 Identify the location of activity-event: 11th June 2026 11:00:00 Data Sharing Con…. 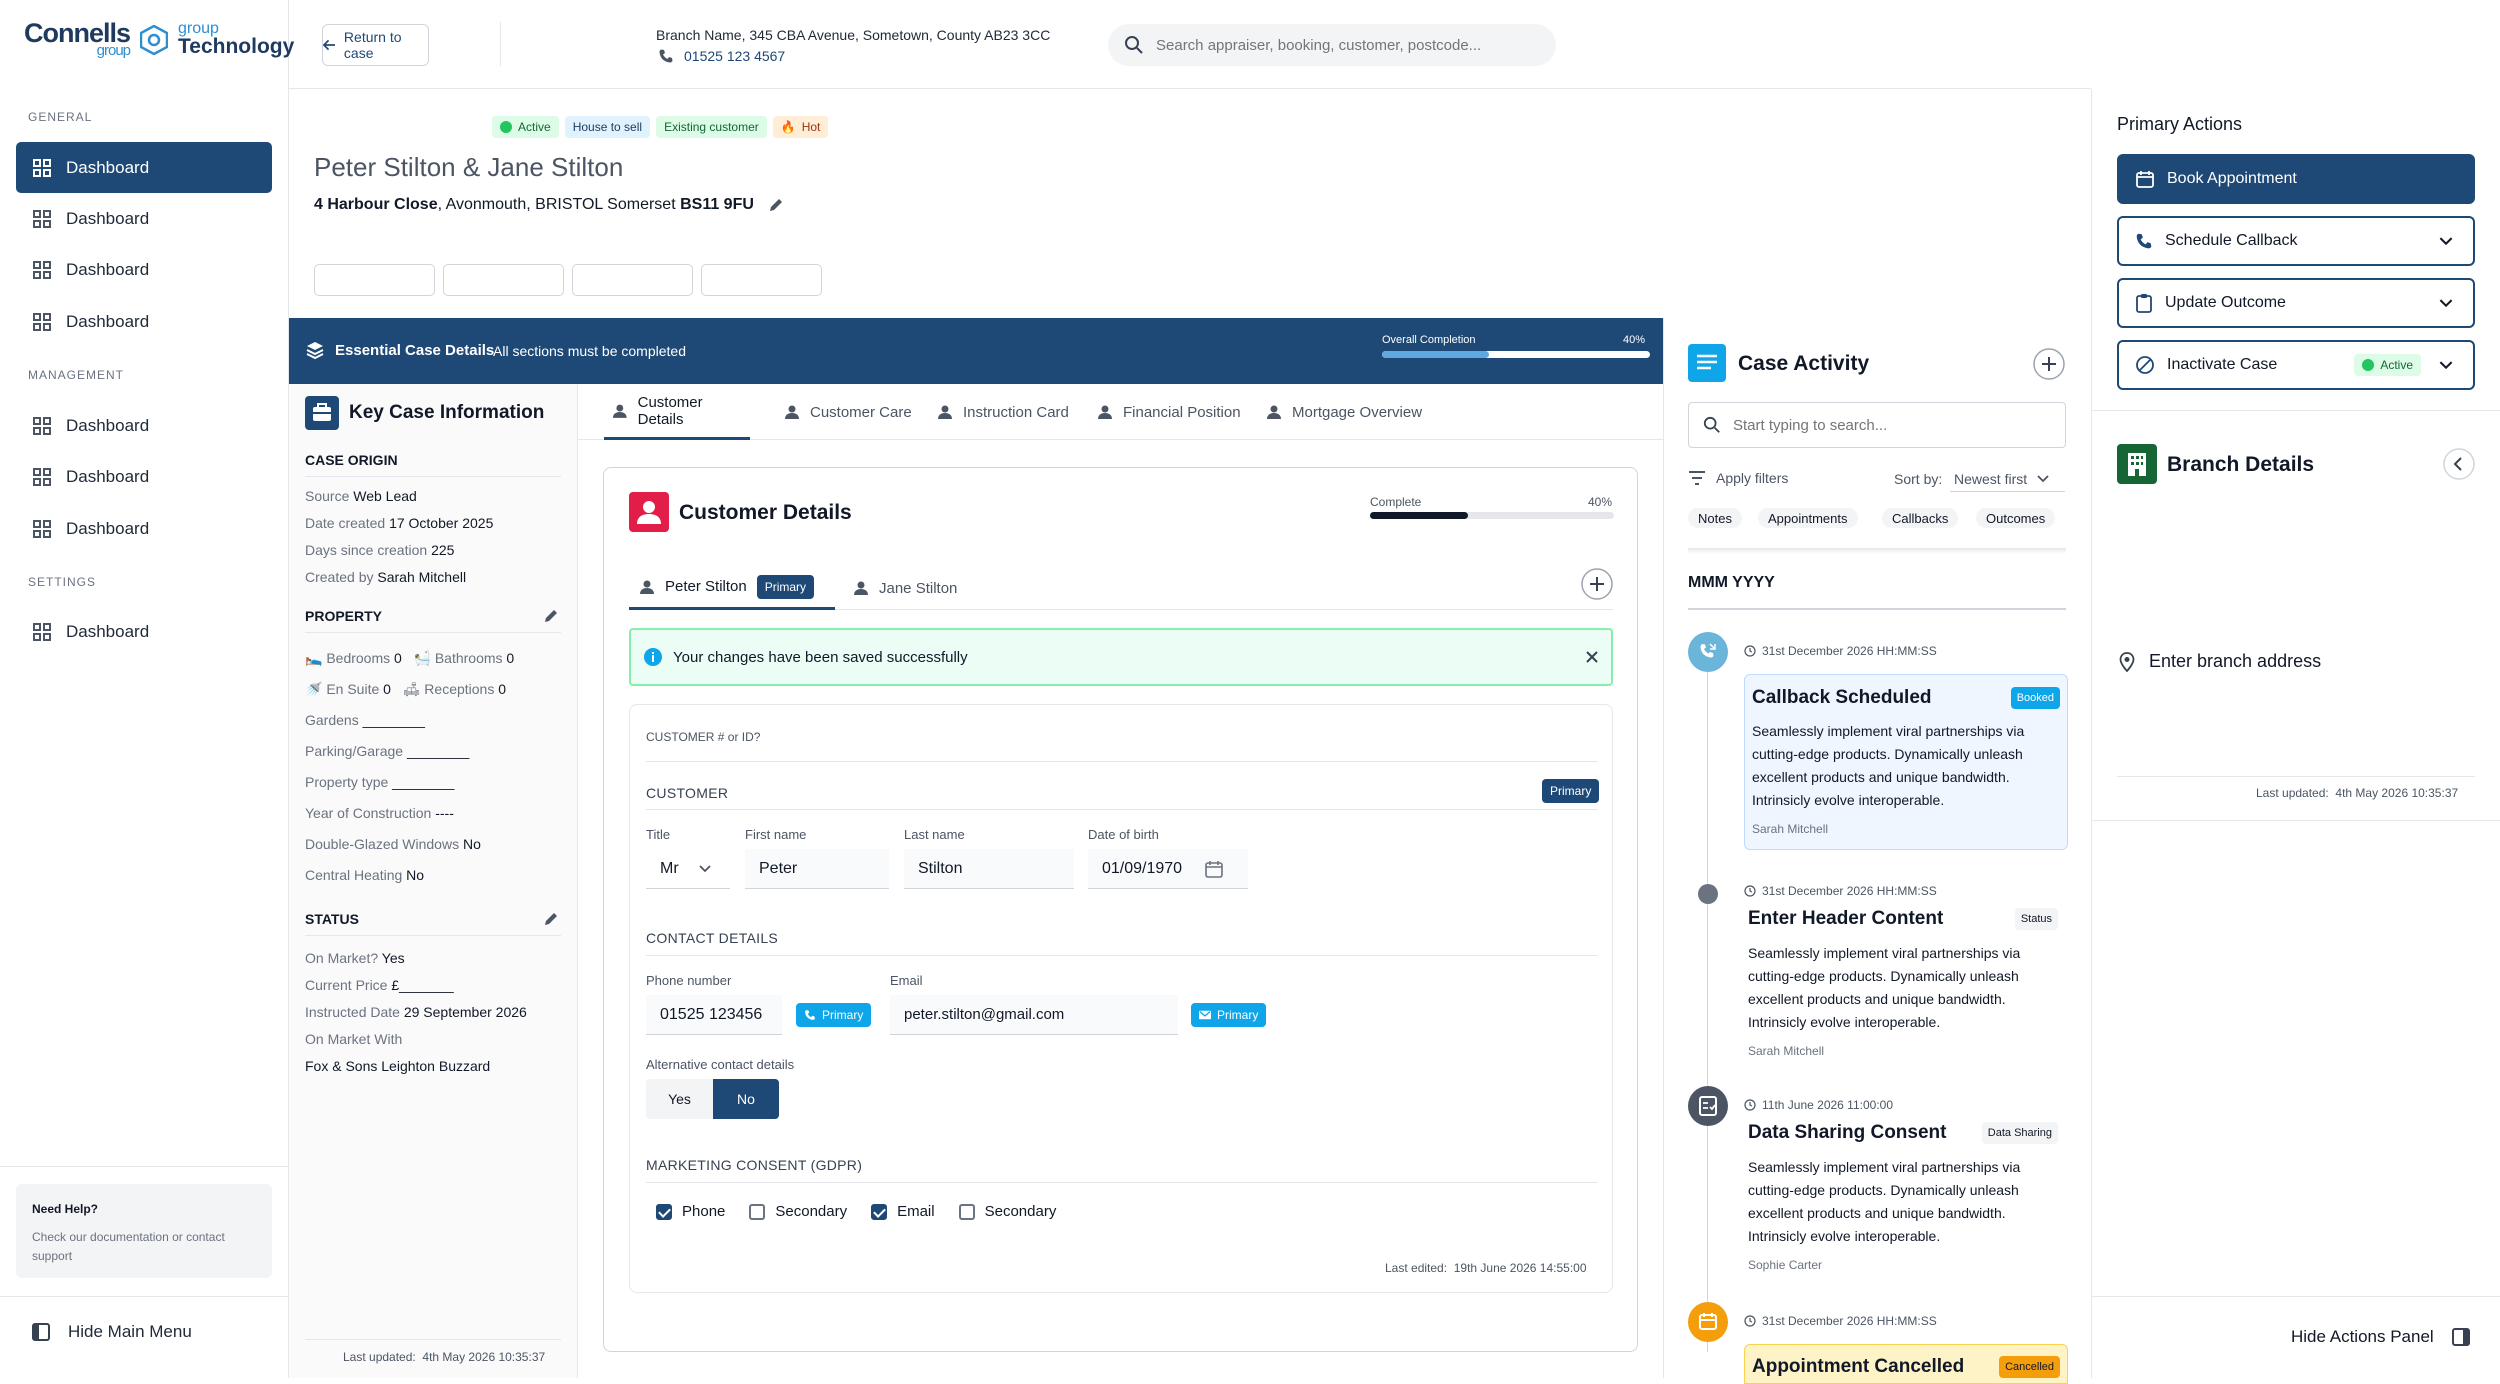
(1906, 1185).